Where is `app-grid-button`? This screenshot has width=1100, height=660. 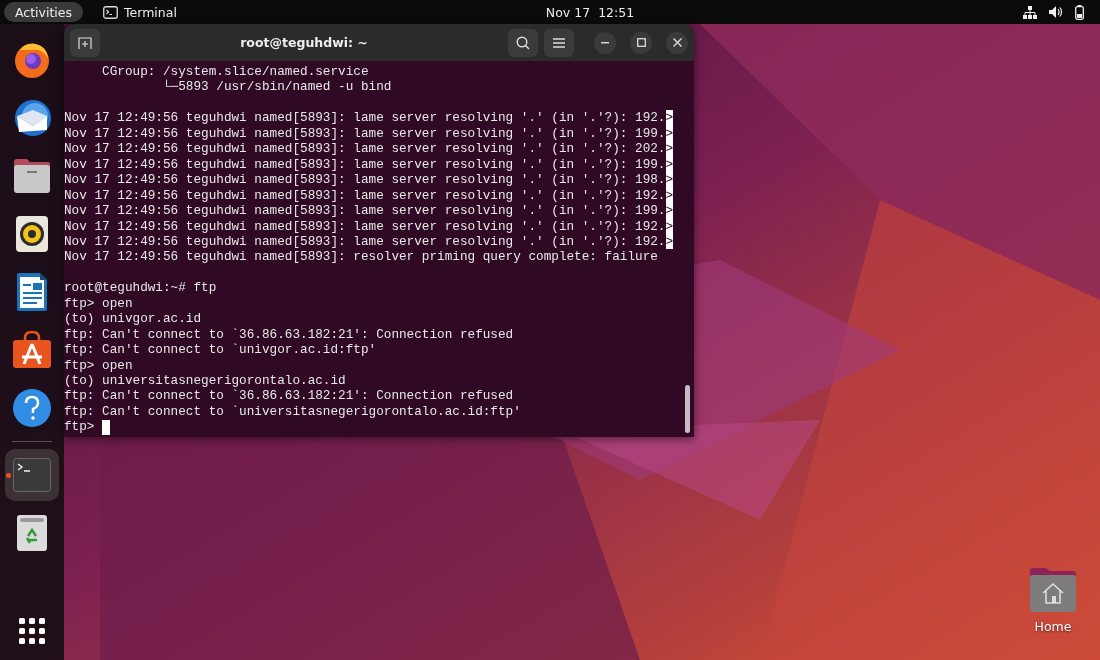
app-grid-button is located at coordinates (32, 631).